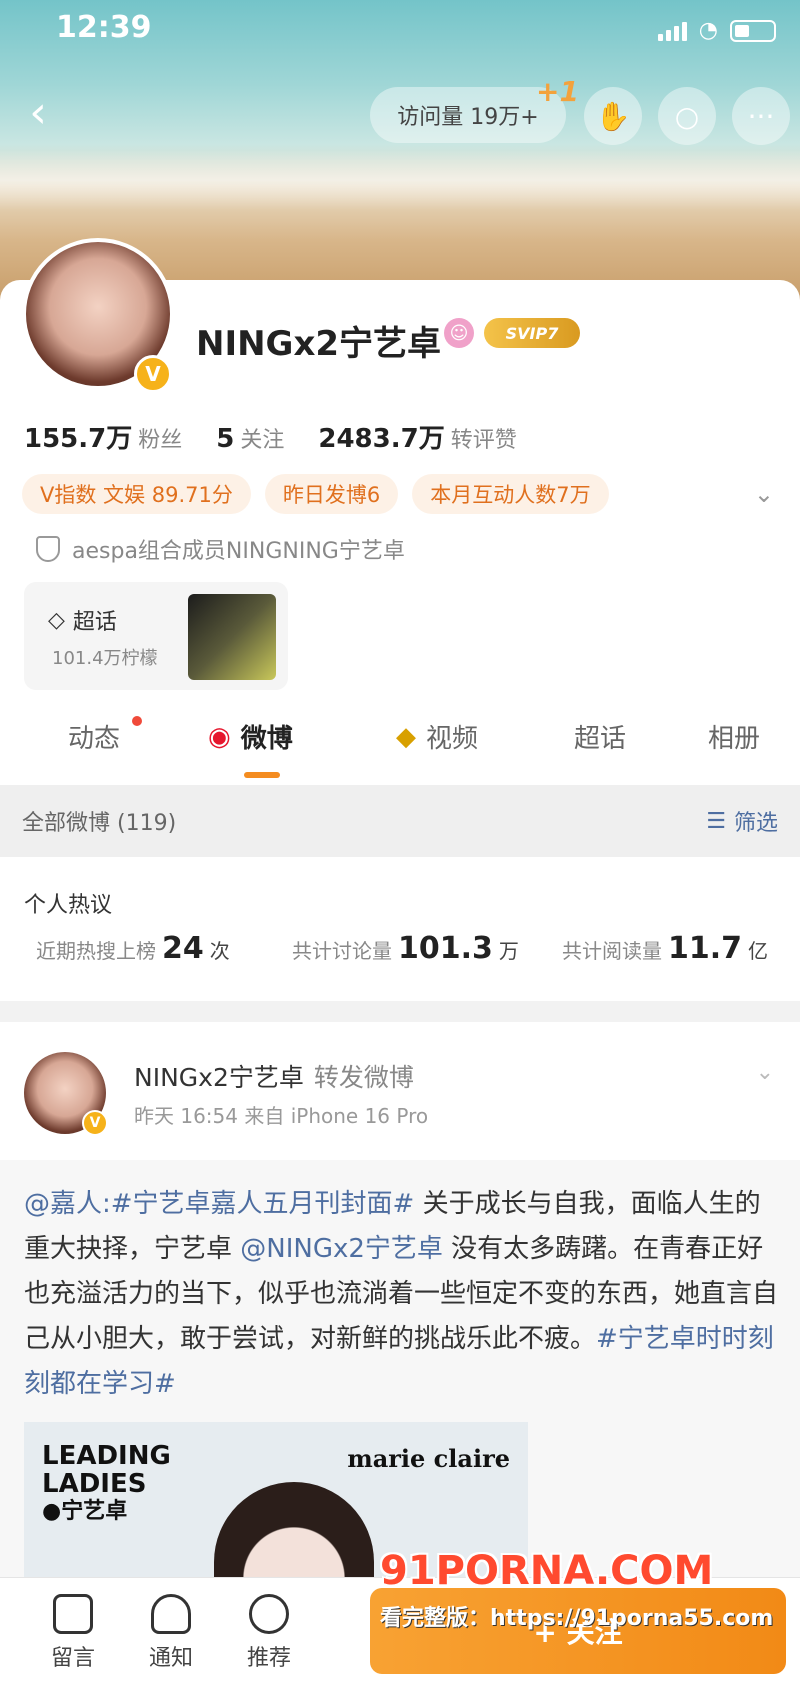  Describe the element at coordinates (225, 439) in the screenshot. I see `stat-value: 5` at that location.